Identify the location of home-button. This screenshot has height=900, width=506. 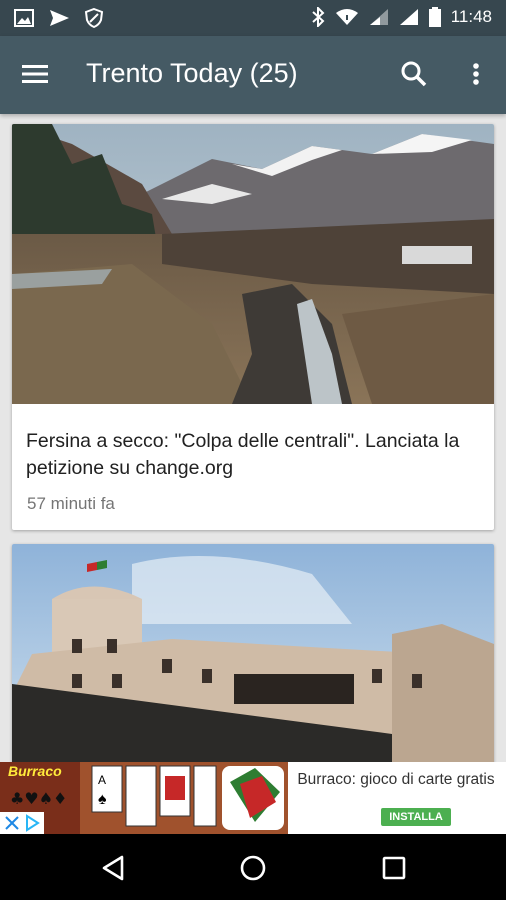
(253, 868).